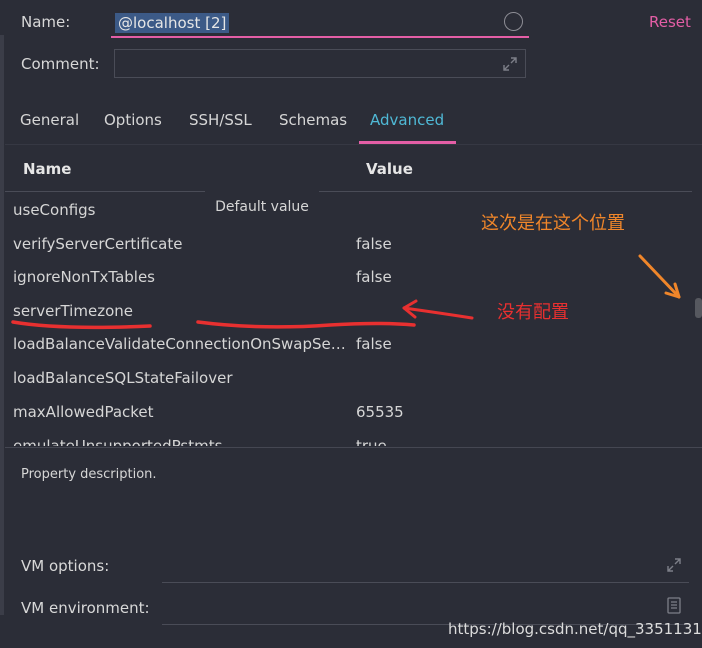 The height and width of the screenshot is (648, 702). What do you see at coordinates (320, 23) in the screenshot?
I see `name-input: @localhost [2]` at bounding box center [320, 23].